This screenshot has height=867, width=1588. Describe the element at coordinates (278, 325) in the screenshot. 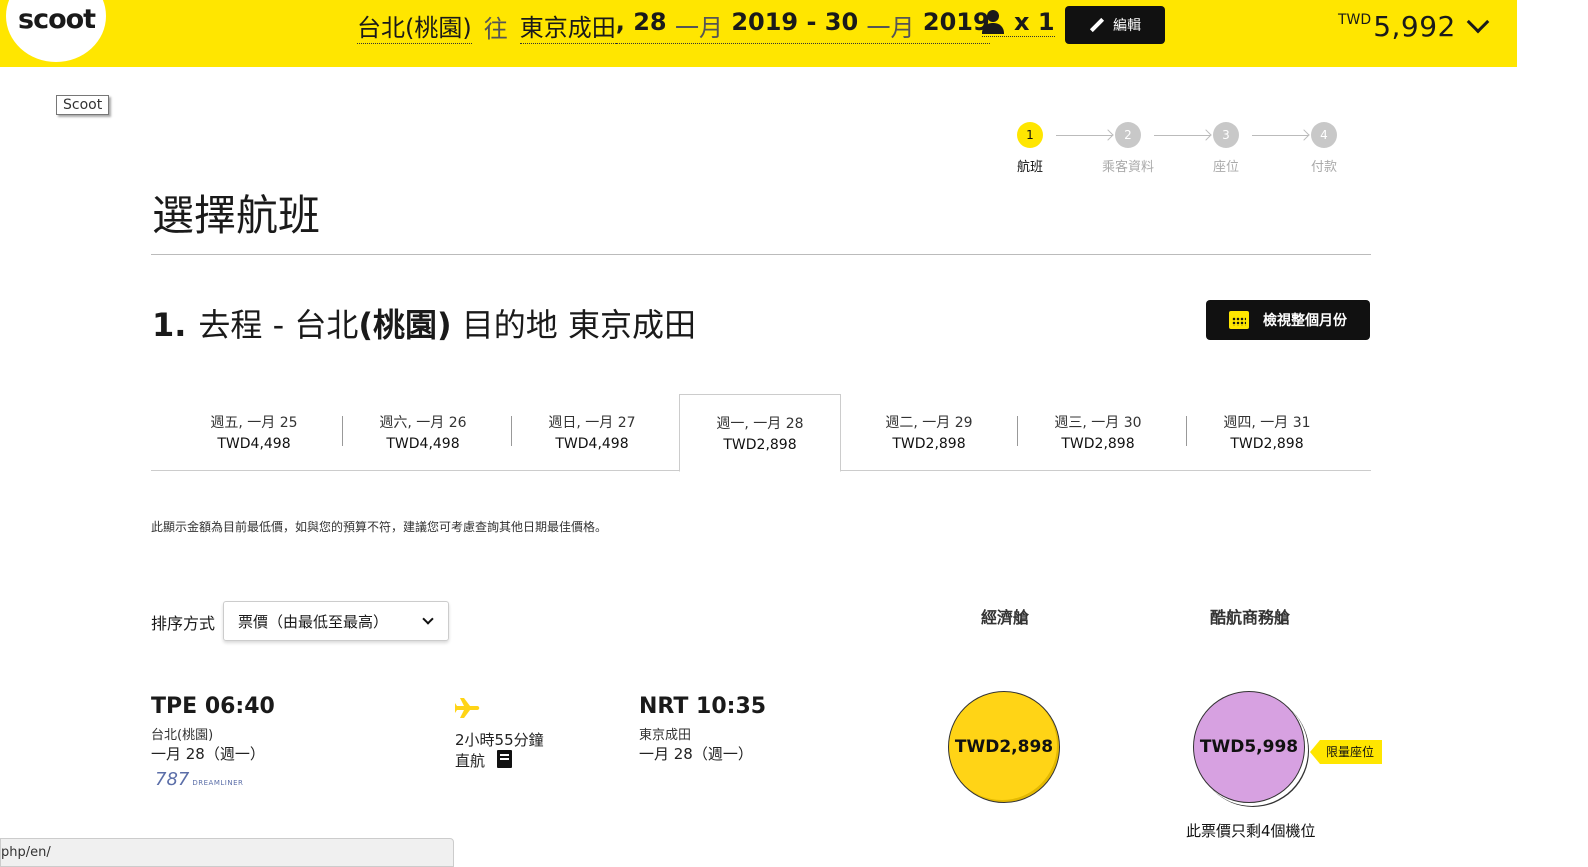

I see `route-text-a: 去程 - 台北` at that location.